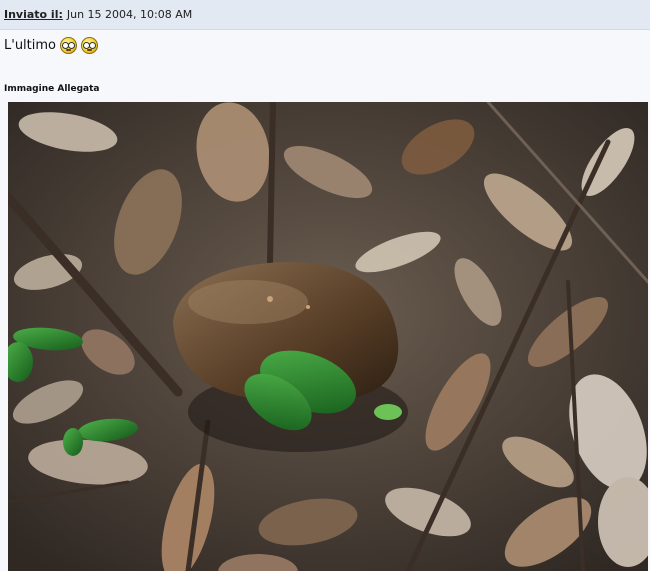 This screenshot has width=650, height=571. What do you see at coordinates (52, 89) in the screenshot?
I see `attachment-heading: Immagine Allegata` at bounding box center [52, 89].